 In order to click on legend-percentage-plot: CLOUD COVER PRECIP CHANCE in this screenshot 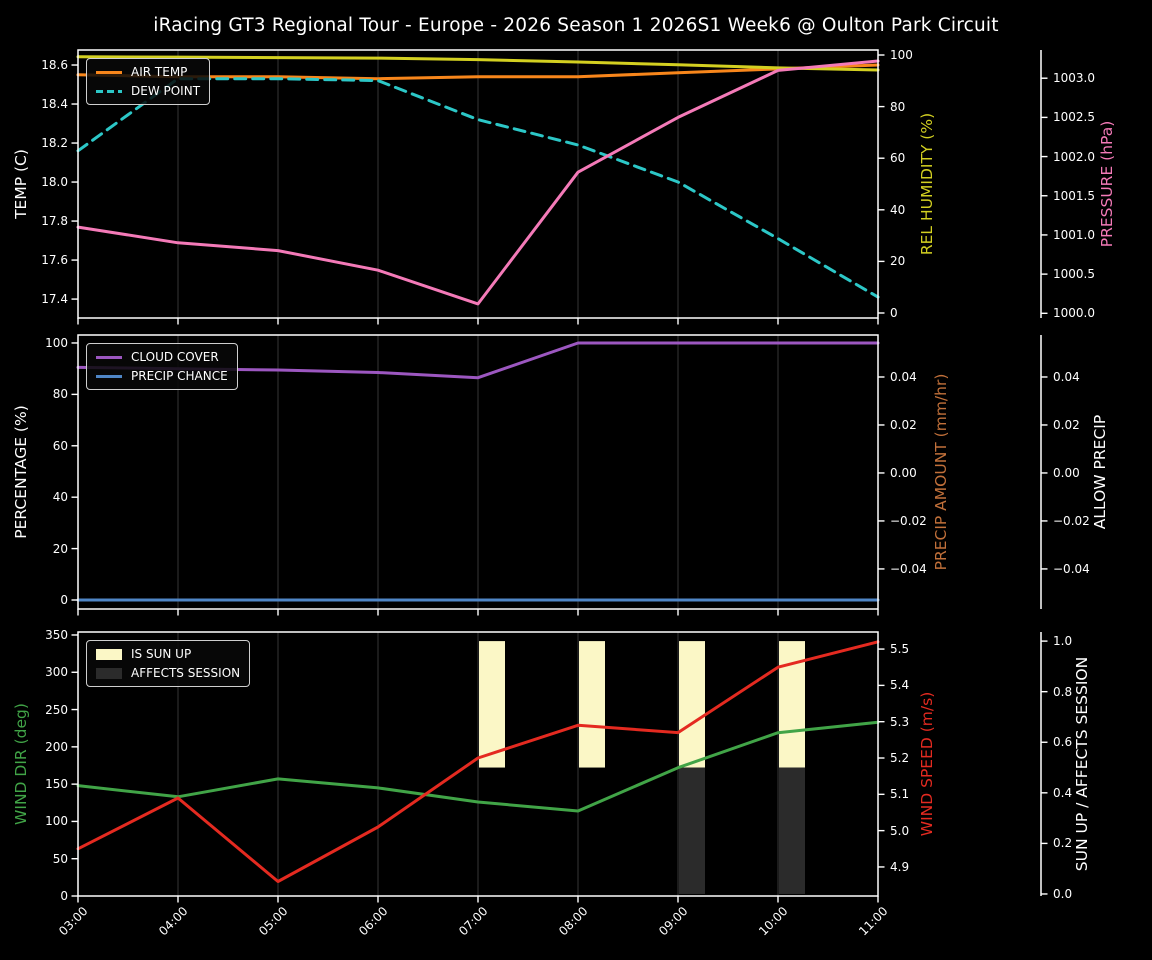, I will do `click(162, 366)`.